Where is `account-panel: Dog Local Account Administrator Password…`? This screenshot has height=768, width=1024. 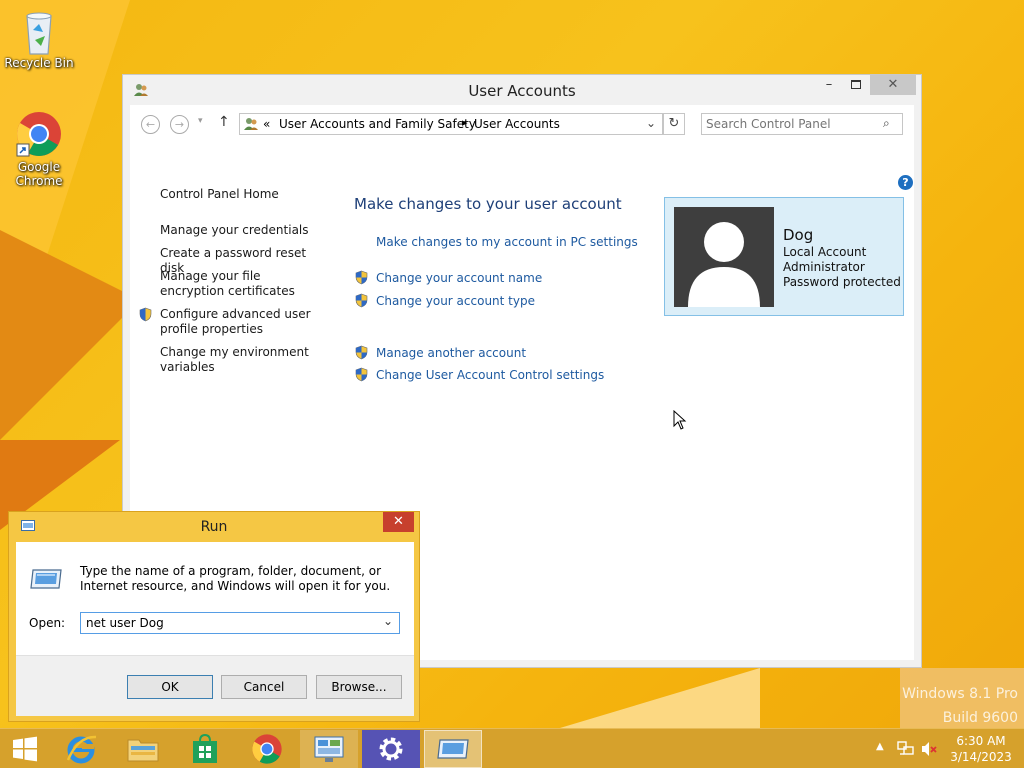 account-panel: Dog Local Account Administrator Password… is located at coordinates (784, 256).